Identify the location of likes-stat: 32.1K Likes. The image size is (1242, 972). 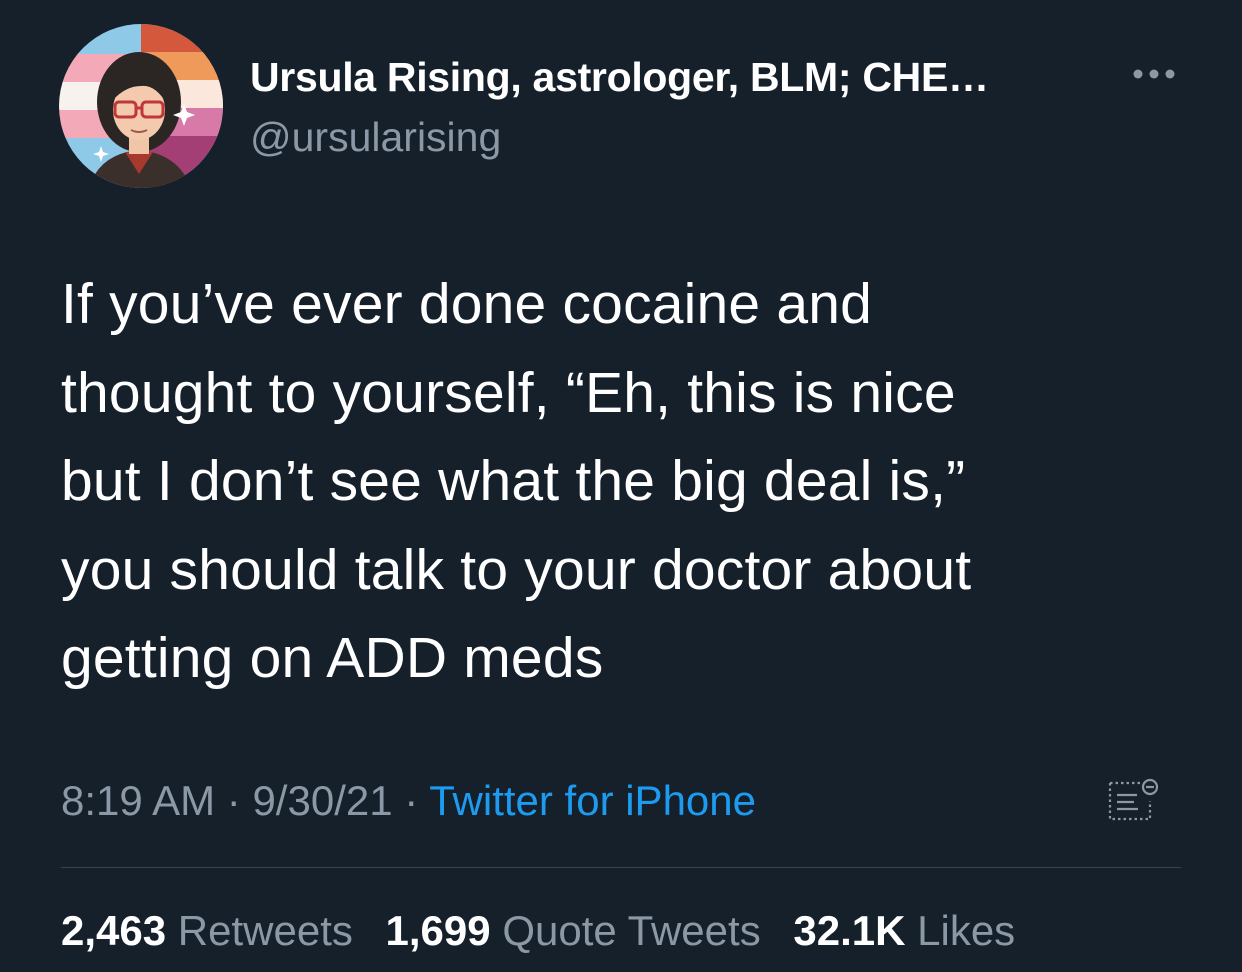
(904, 931).